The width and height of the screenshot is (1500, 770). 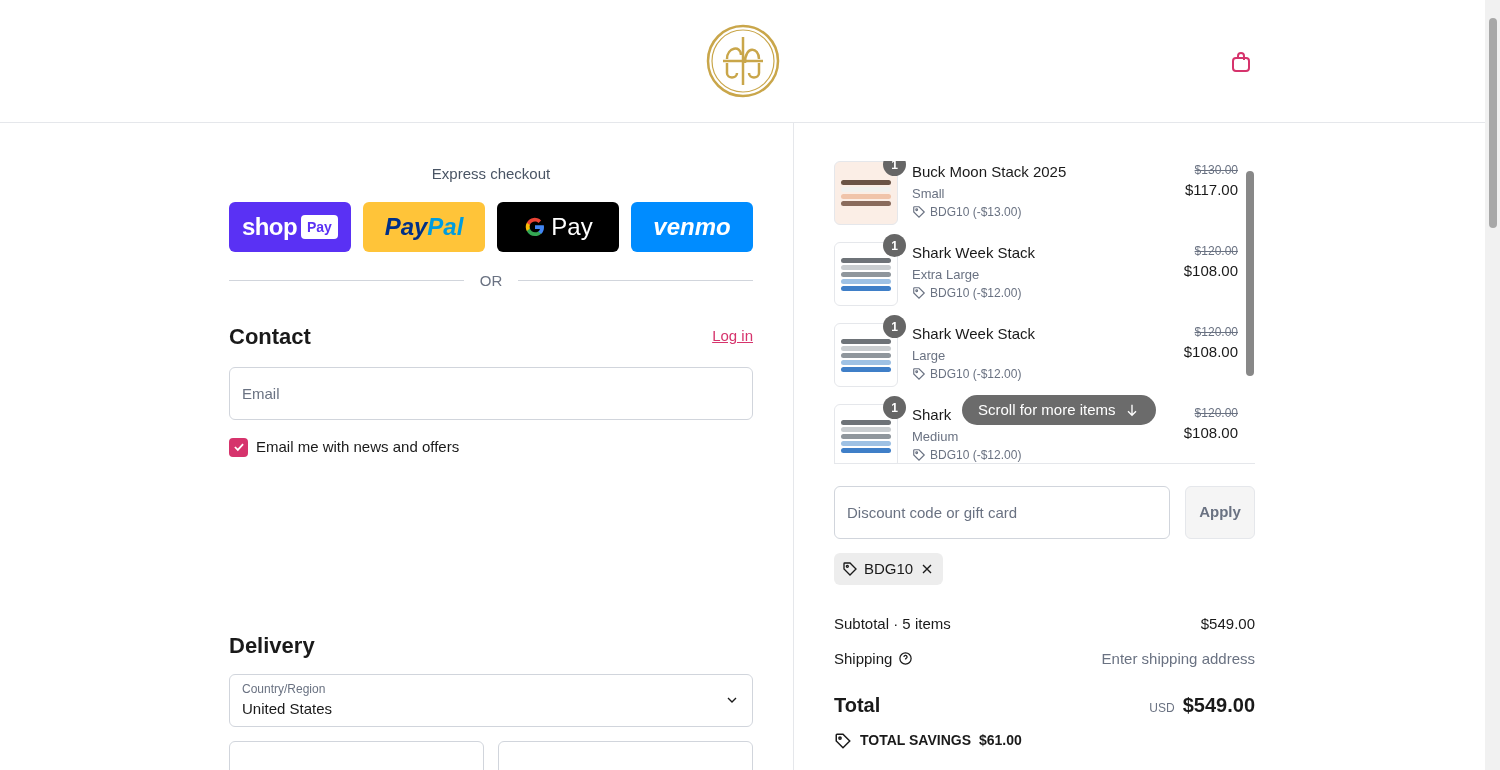 What do you see at coordinates (287, 708) in the screenshot?
I see `field-value: United States` at bounding box center [287, 708].